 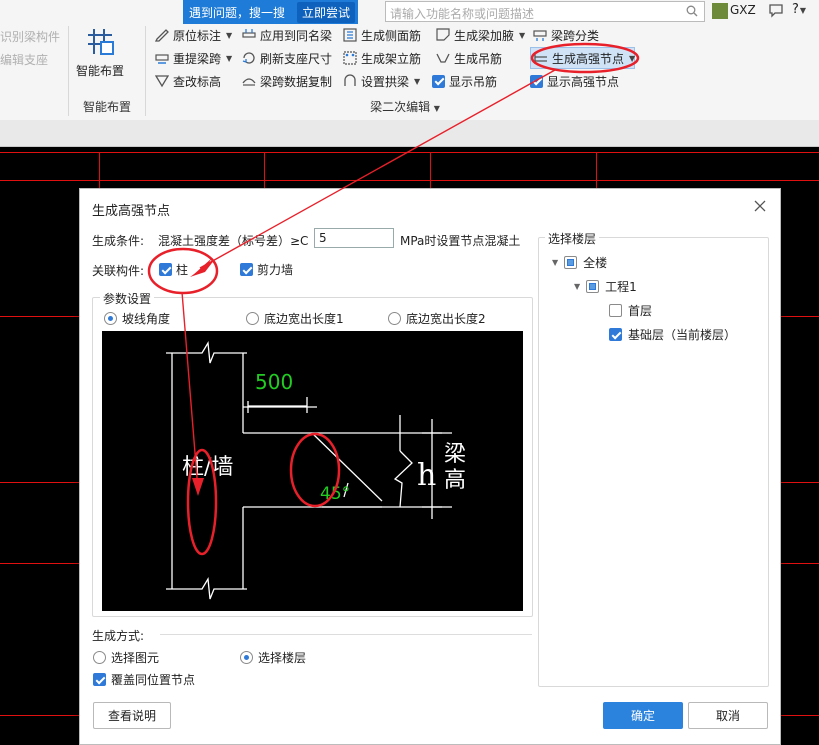 I want to click on ribbon-item-refresh-support: 刷新支座尺寸, so click(x=287, y=58).